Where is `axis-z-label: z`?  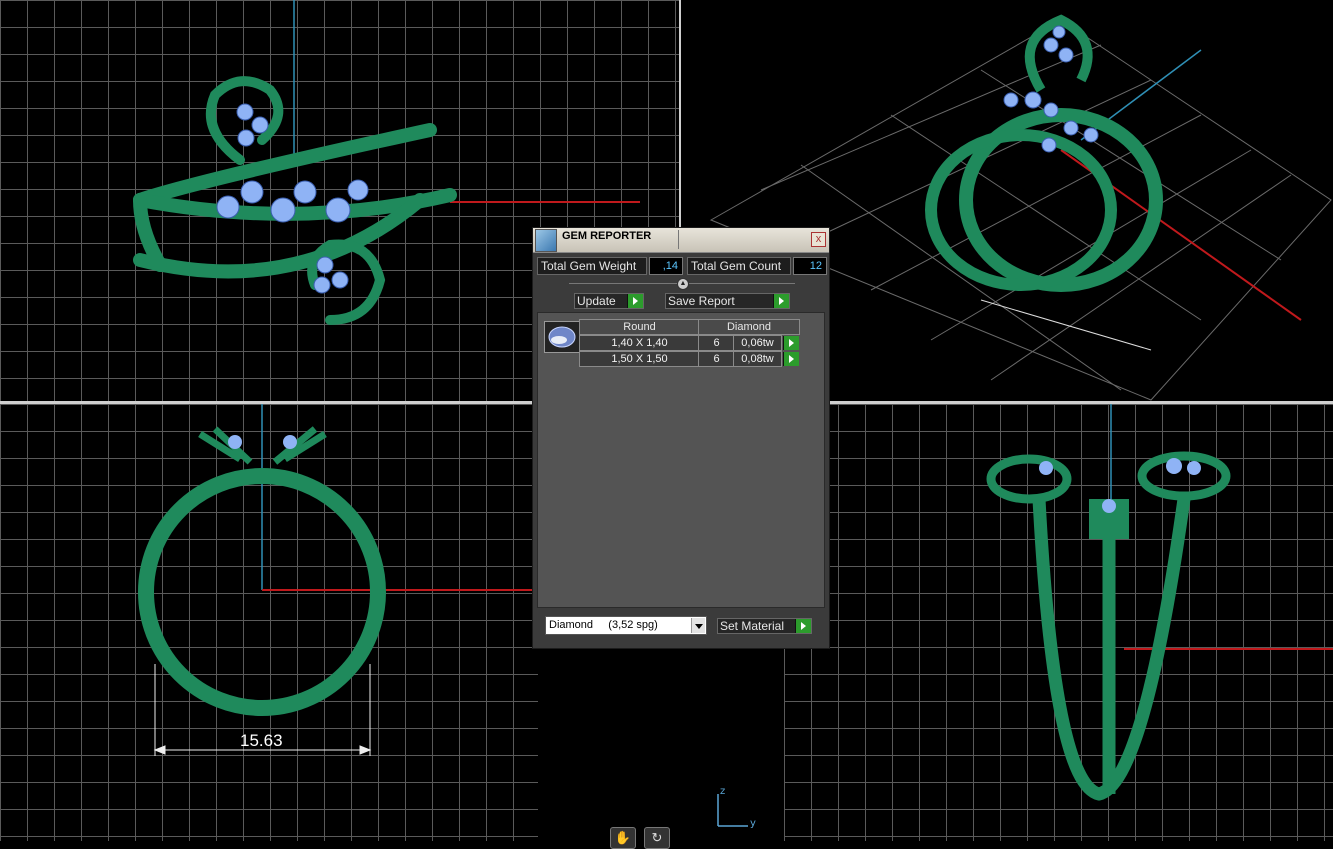
axis-z-label: z is located at coordinates (723, 791).